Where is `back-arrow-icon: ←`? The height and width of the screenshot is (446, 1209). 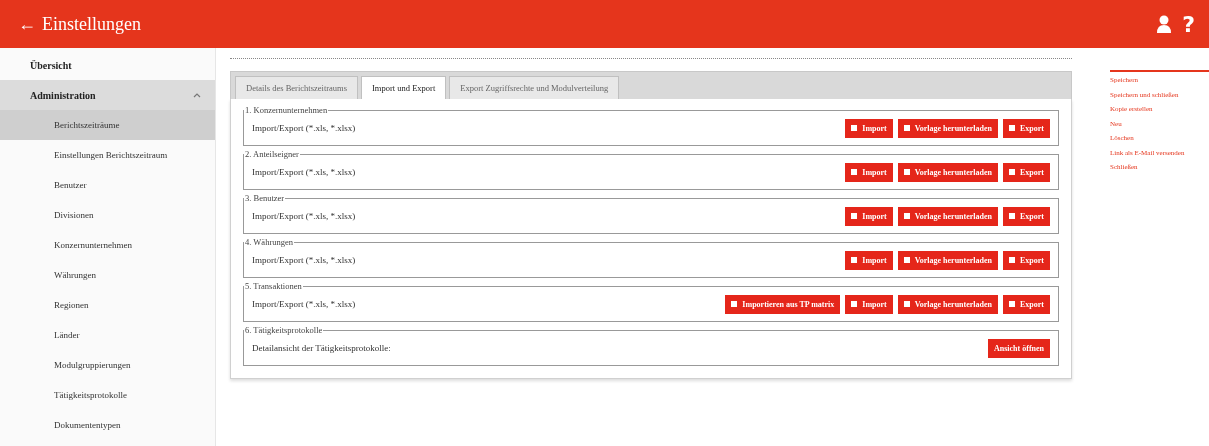 back-arrow-icon: ← is located at coordinates (27, 24).